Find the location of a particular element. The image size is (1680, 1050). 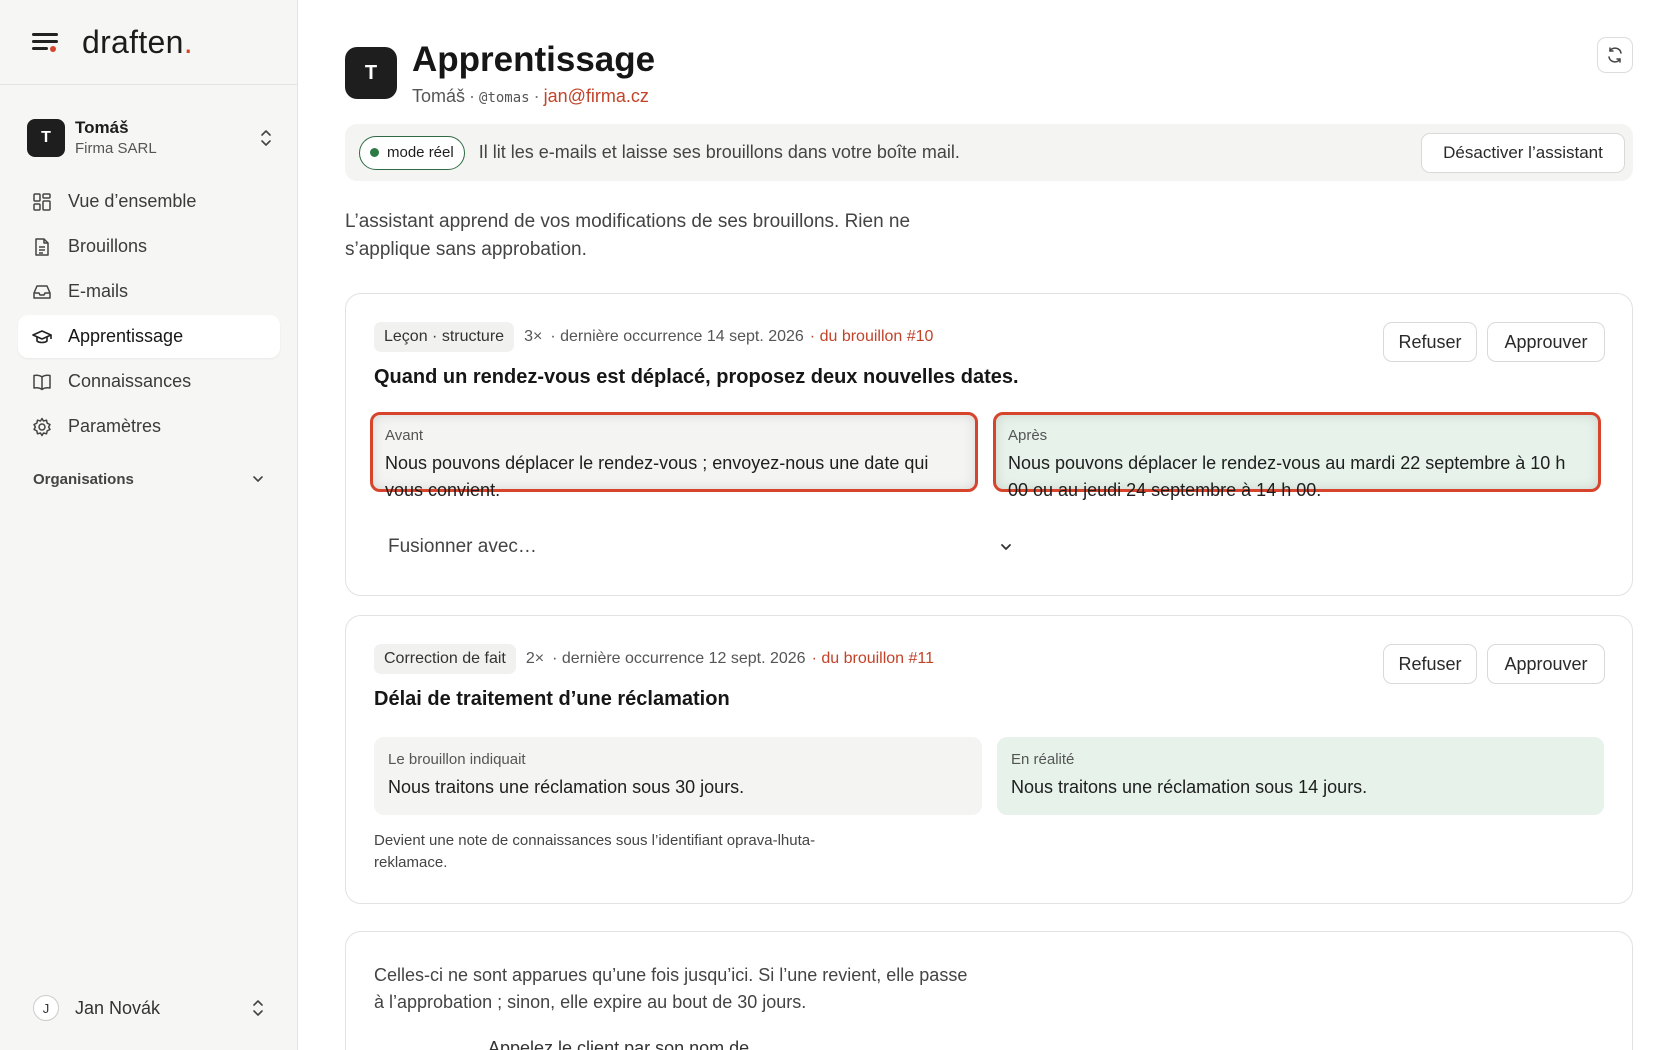

occurrence-count: 2× is located at coordinates (535, 658).